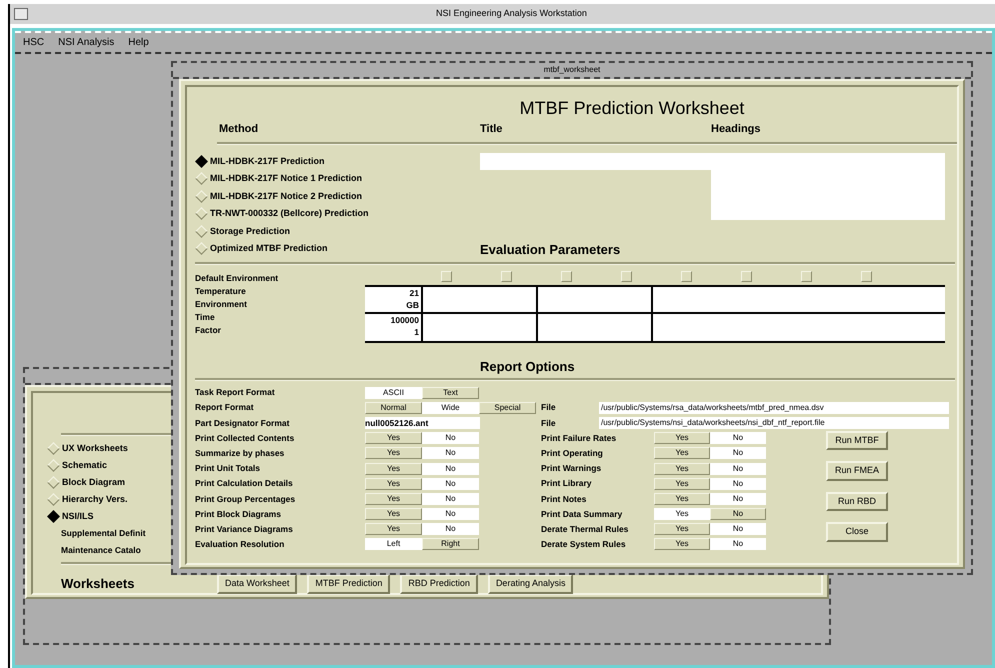 The width and height of the screenshot is (995, 668). I want to click on parameter-value: GB, so click(412, 305).